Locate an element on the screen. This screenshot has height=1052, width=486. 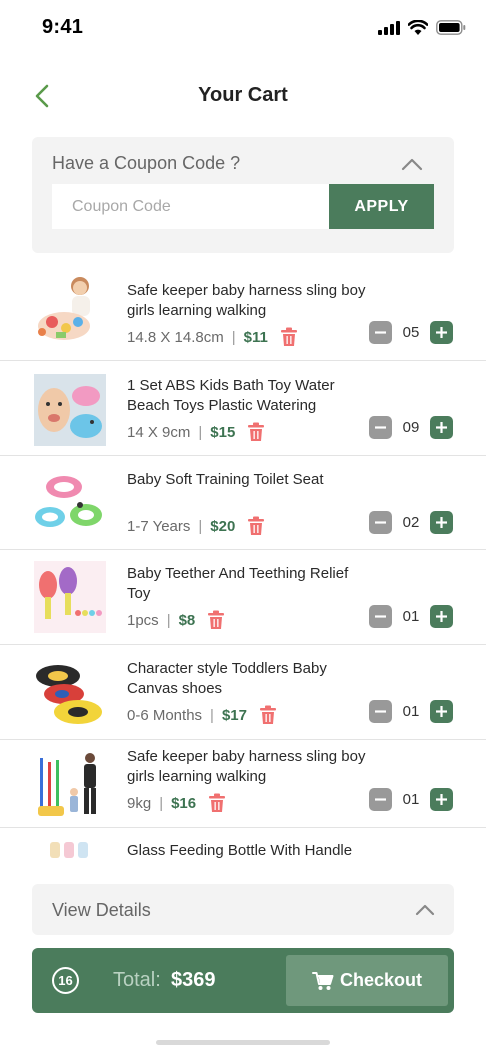
item-price: $16 is located at coordinates (184, 803).